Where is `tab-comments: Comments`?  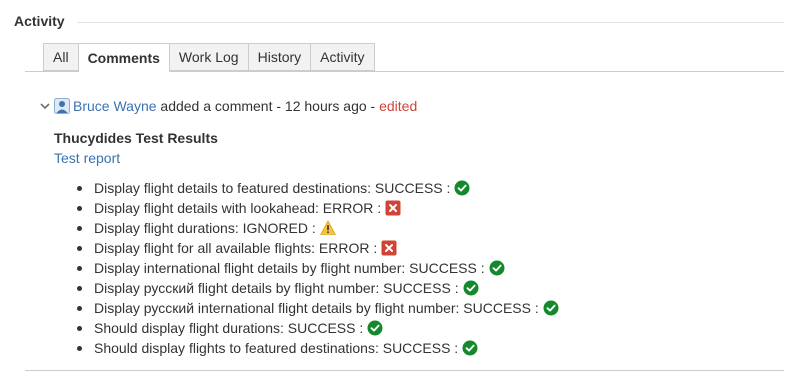
tab-comments: Comments is located at coordinates (124, 57).